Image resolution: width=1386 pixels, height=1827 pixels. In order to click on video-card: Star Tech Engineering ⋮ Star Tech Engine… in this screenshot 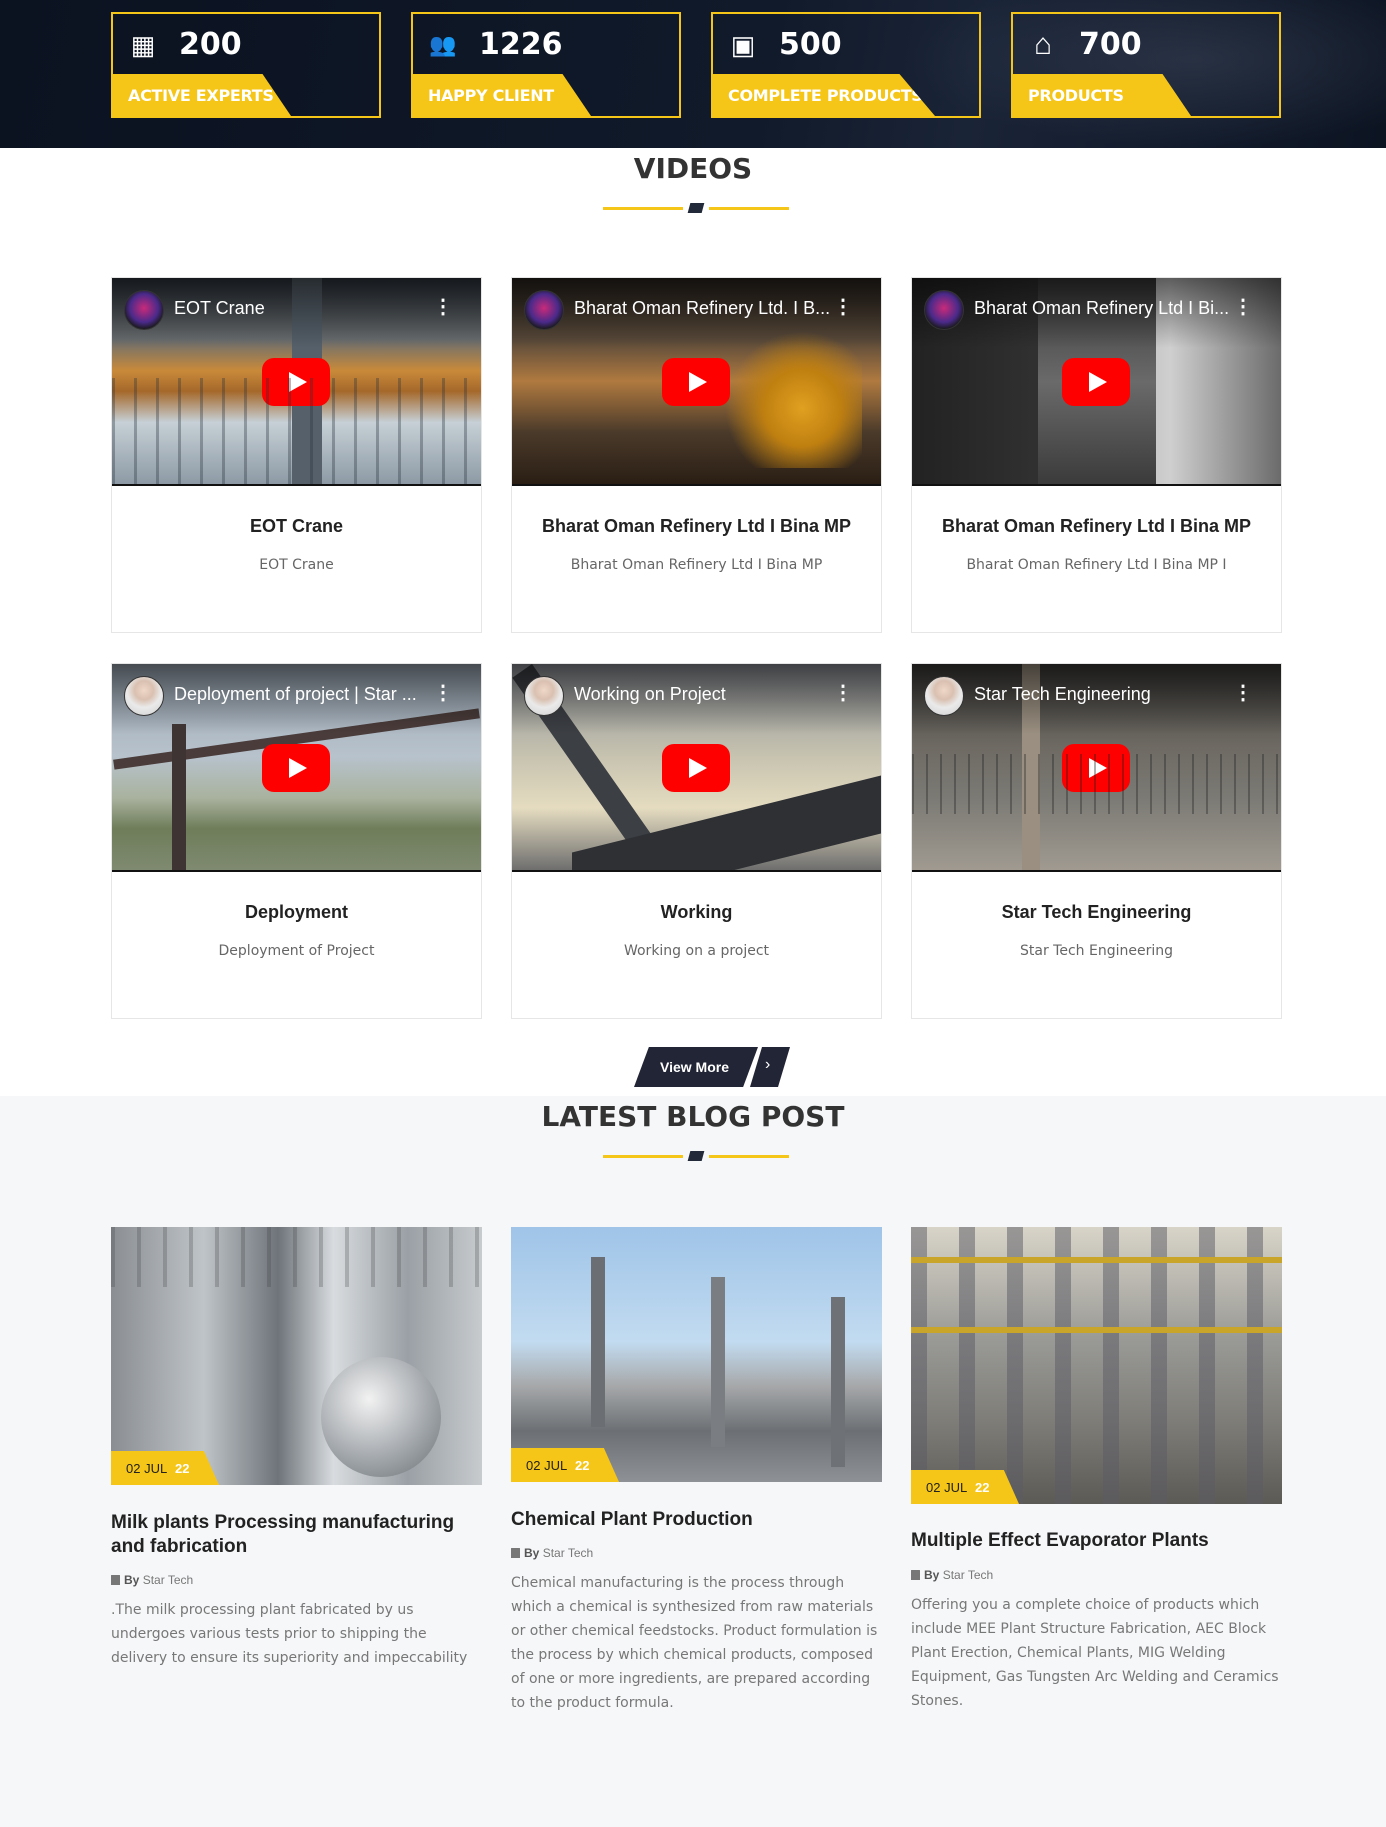, I will do `click(1096, 841)`.